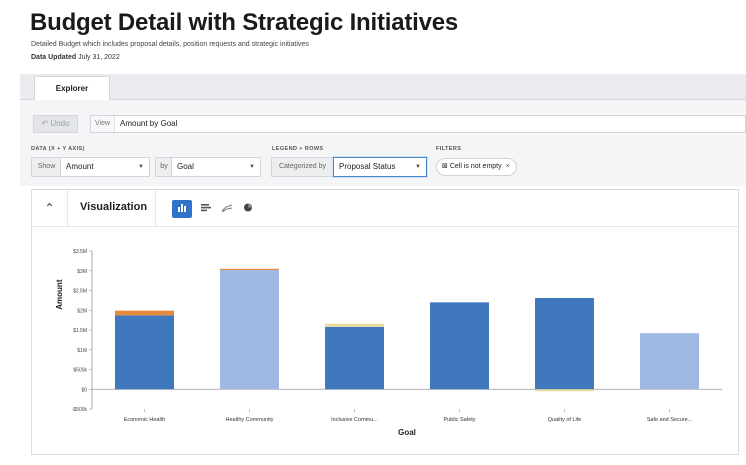  What do you see at coordinates (227, 209) in the screenshot?
I see `line-chart-icon` at bounding box center [227, 209].